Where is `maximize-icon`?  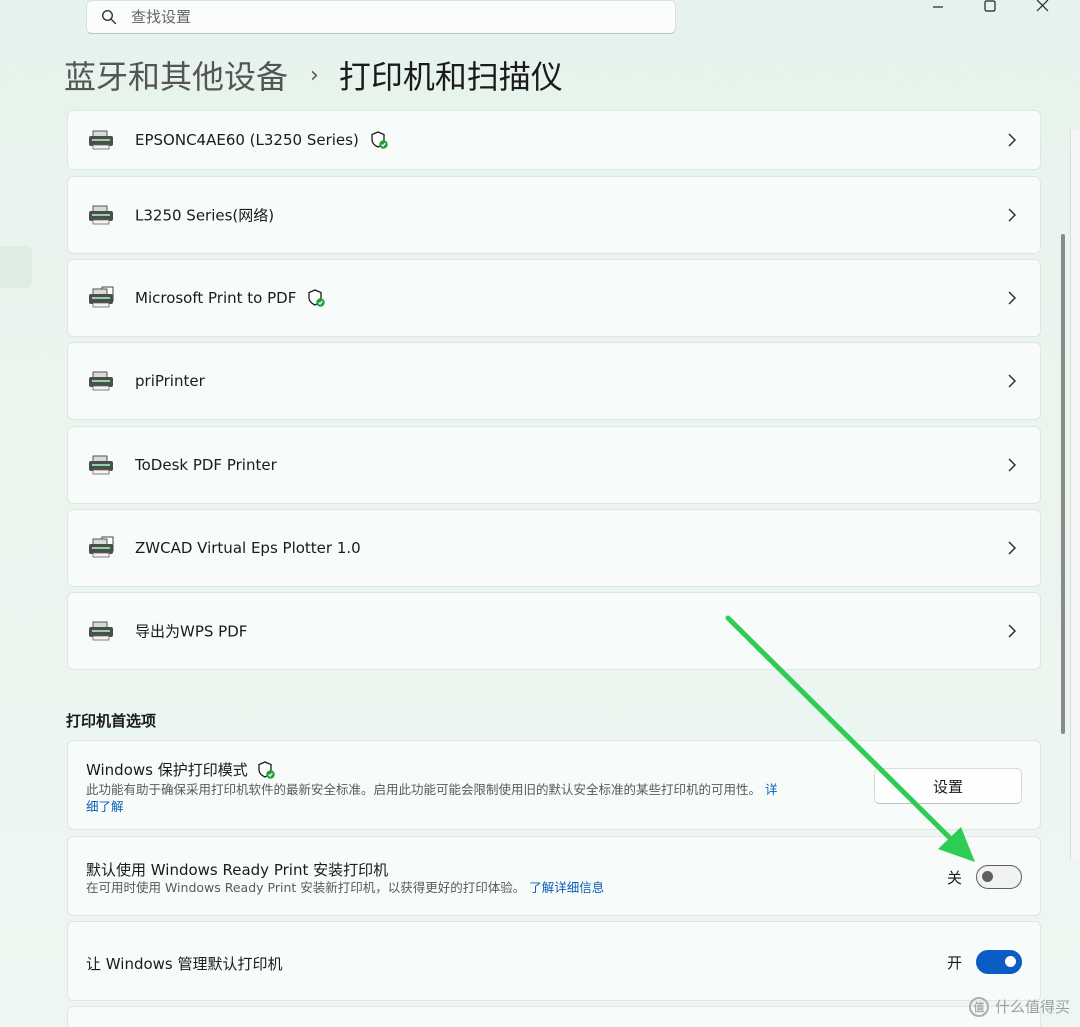
maximize-icon is located at coordinates (990, 6).